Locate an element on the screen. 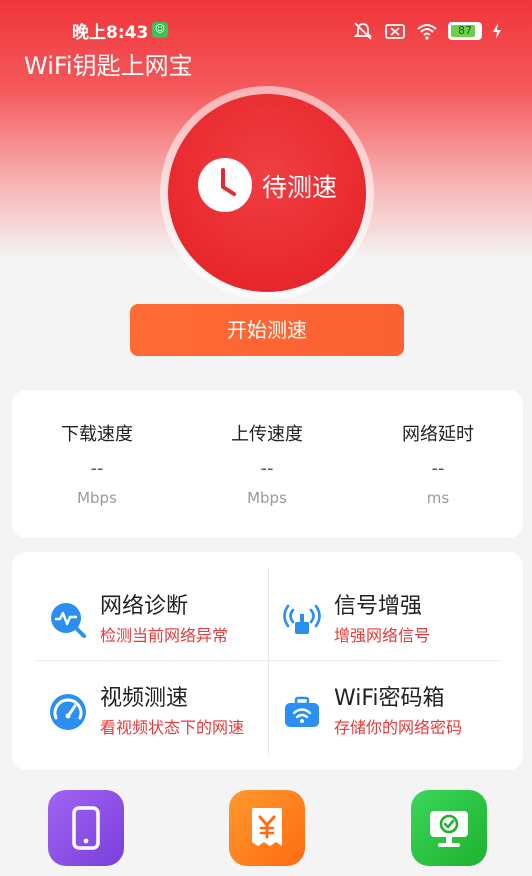 Image resolution: width=532 pixels, height=876 pixels. status-icons: 87 is located at coordinates (427, 31).